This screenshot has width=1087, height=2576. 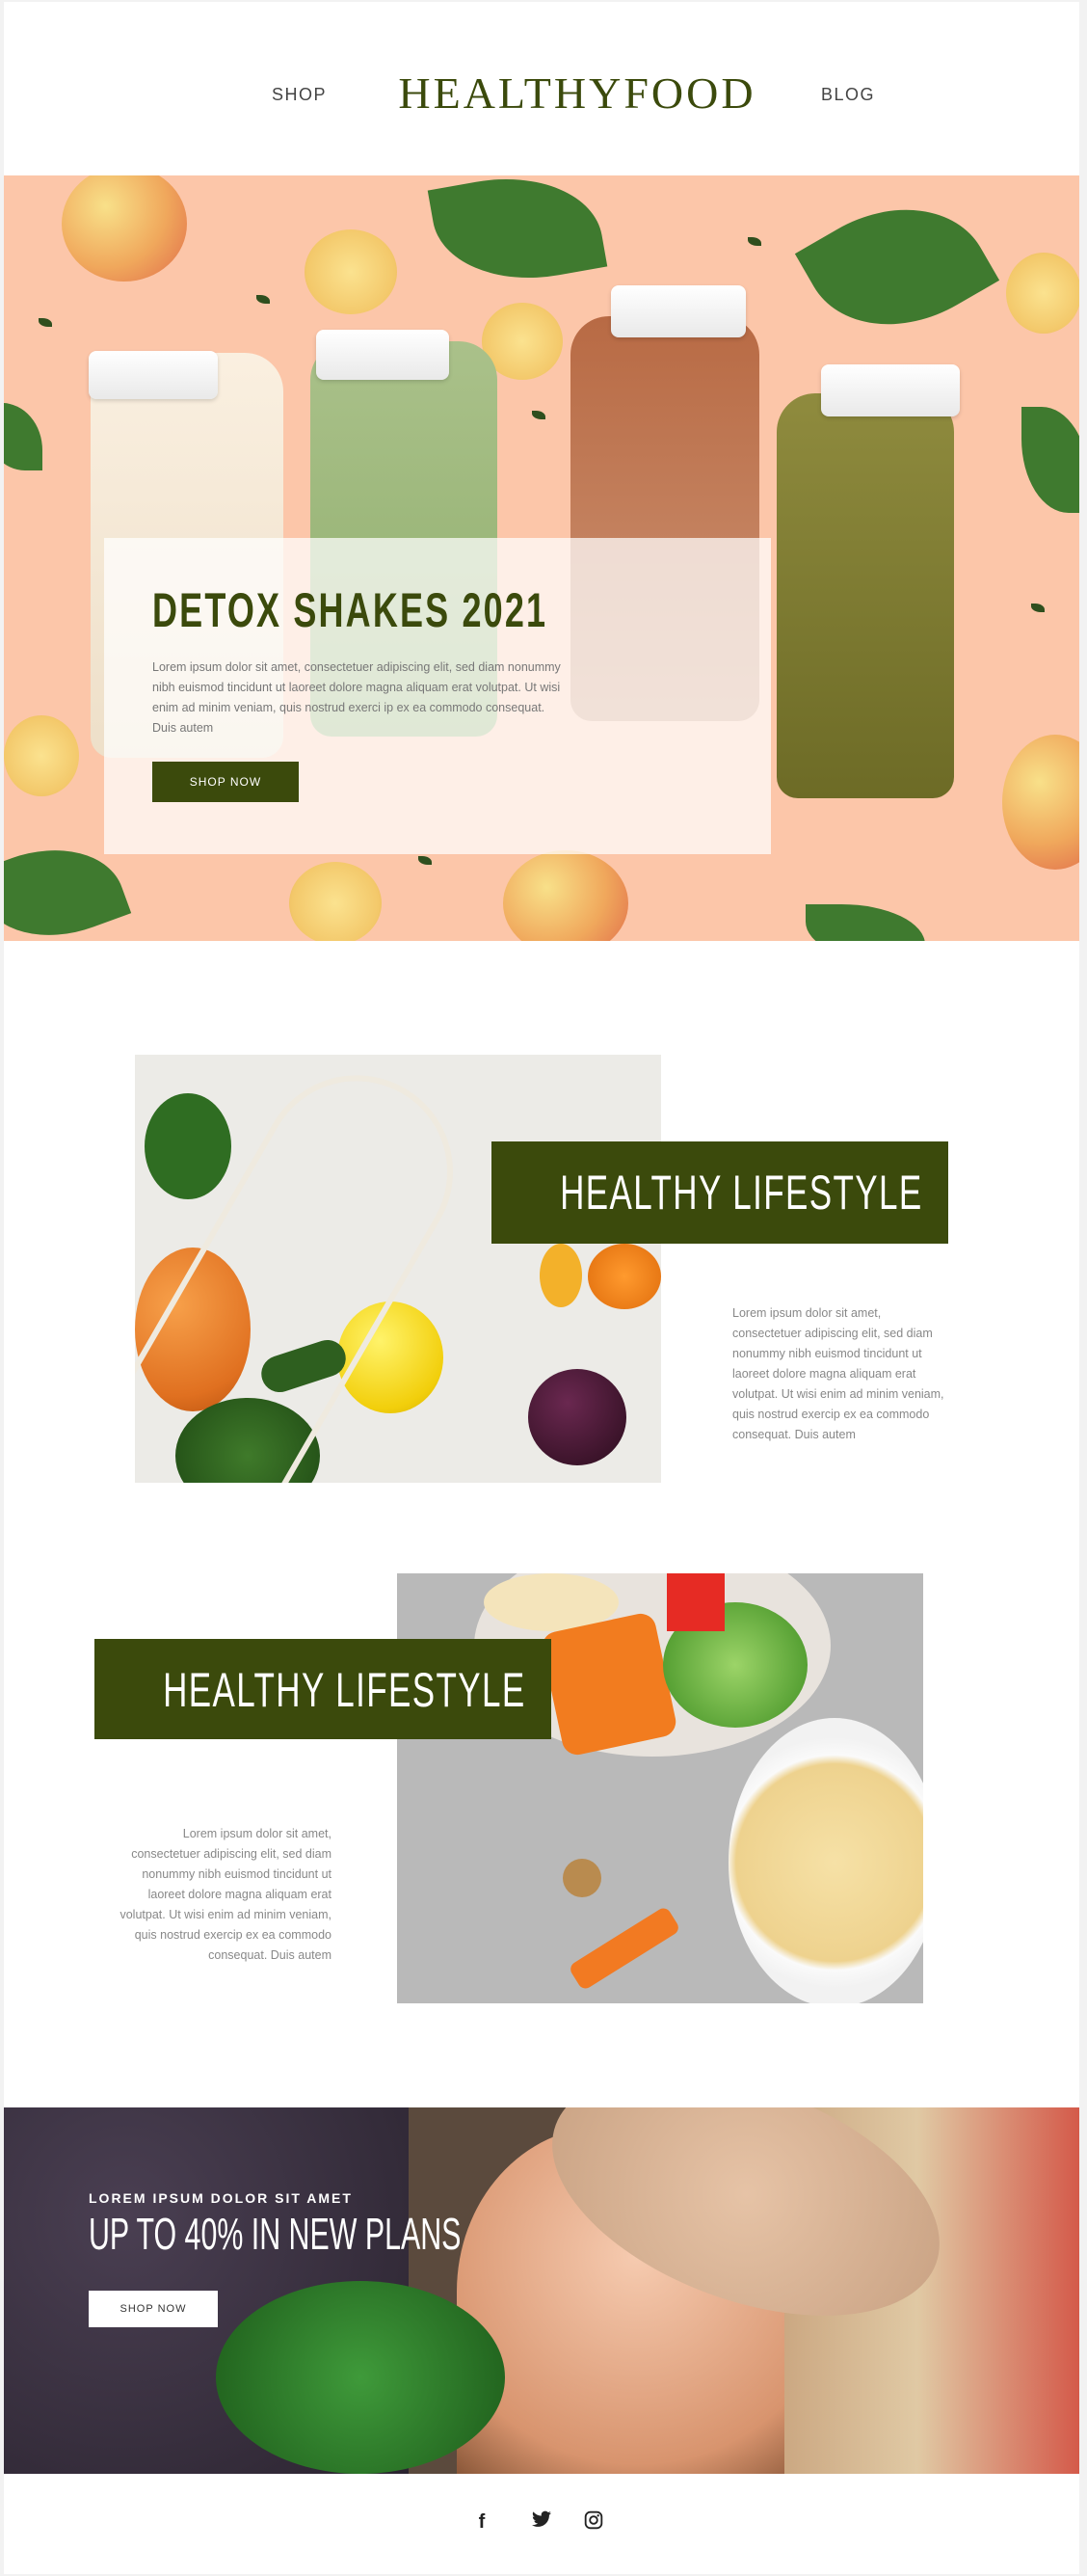 I want to click on nav-blog-link: BLOG, so click(x=848, y=95).